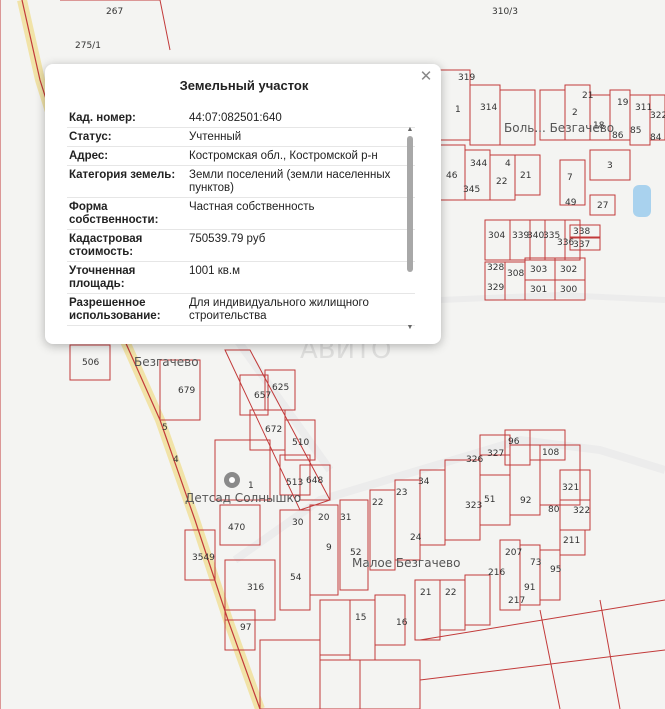 Image resolution: width=665 pixels, height=709 pixels. What do you see at coordinates (495, 268) in the screenshot?
I see `parcel-label: 328` at bounding box center [495, 268].